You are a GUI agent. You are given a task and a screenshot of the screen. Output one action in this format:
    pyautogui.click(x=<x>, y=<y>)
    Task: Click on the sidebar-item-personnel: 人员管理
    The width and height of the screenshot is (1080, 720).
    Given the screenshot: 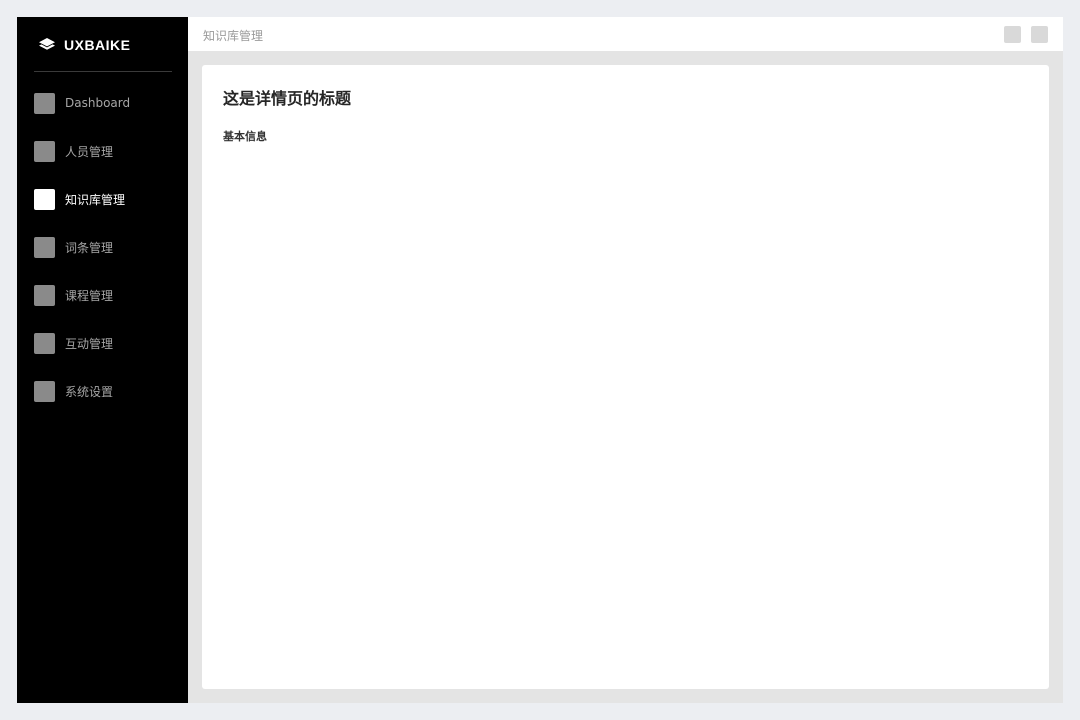 What is the action you would take?
    pyautogui.click(x=102, y=151)
    